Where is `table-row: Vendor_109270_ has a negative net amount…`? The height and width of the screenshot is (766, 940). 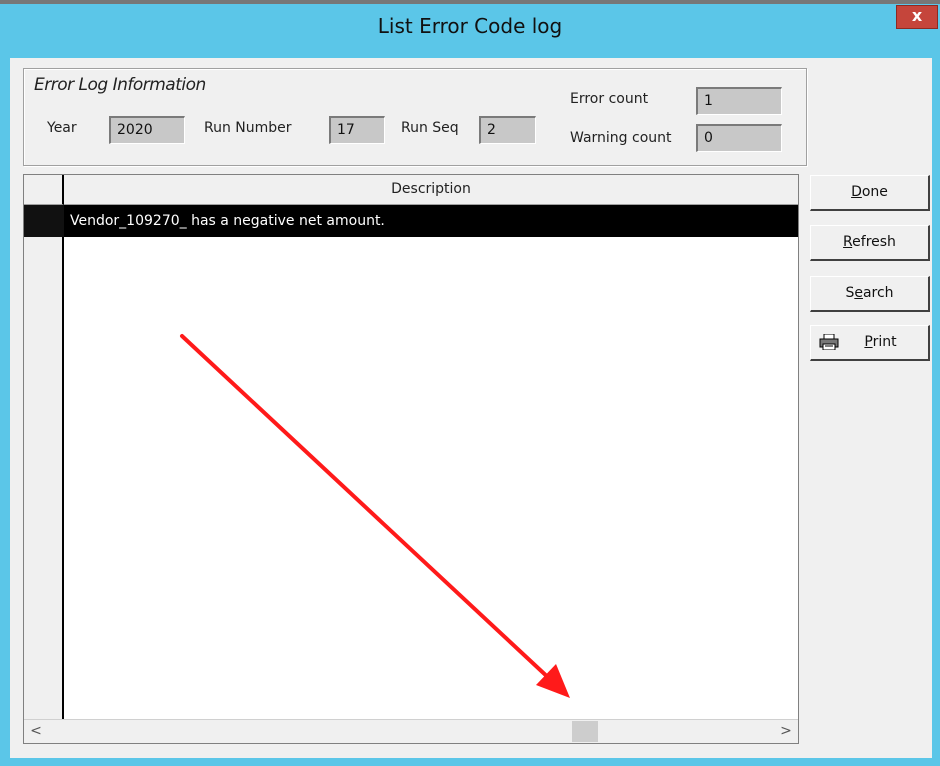
table-row: Vendor_109270_ has a negative net amount… is located at coordinates (431, 221).